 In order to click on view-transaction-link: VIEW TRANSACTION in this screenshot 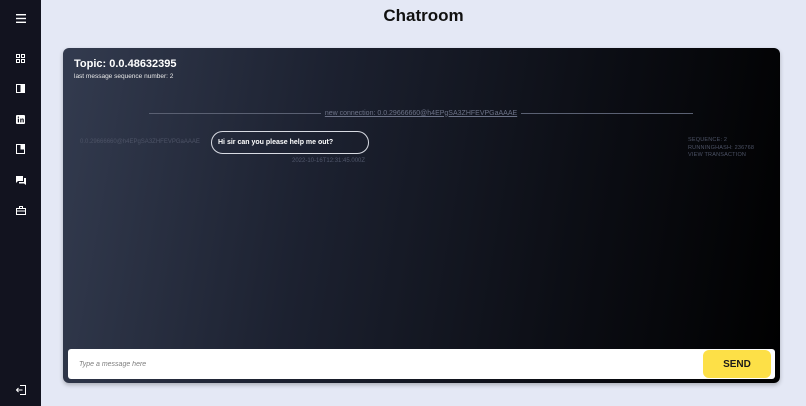, I will do `click(721, 156)`.